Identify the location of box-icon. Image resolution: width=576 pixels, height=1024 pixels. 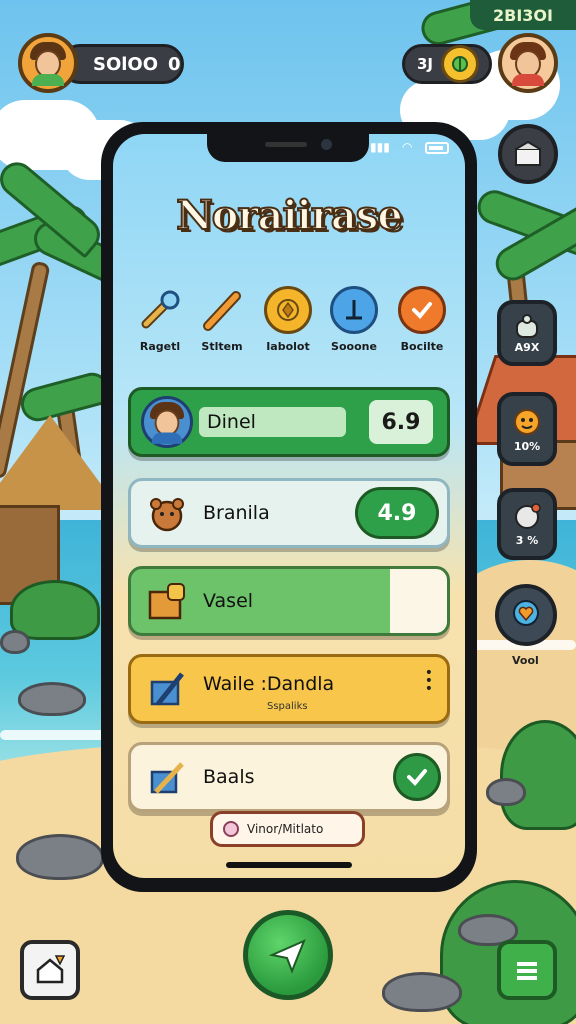
(528, 153).